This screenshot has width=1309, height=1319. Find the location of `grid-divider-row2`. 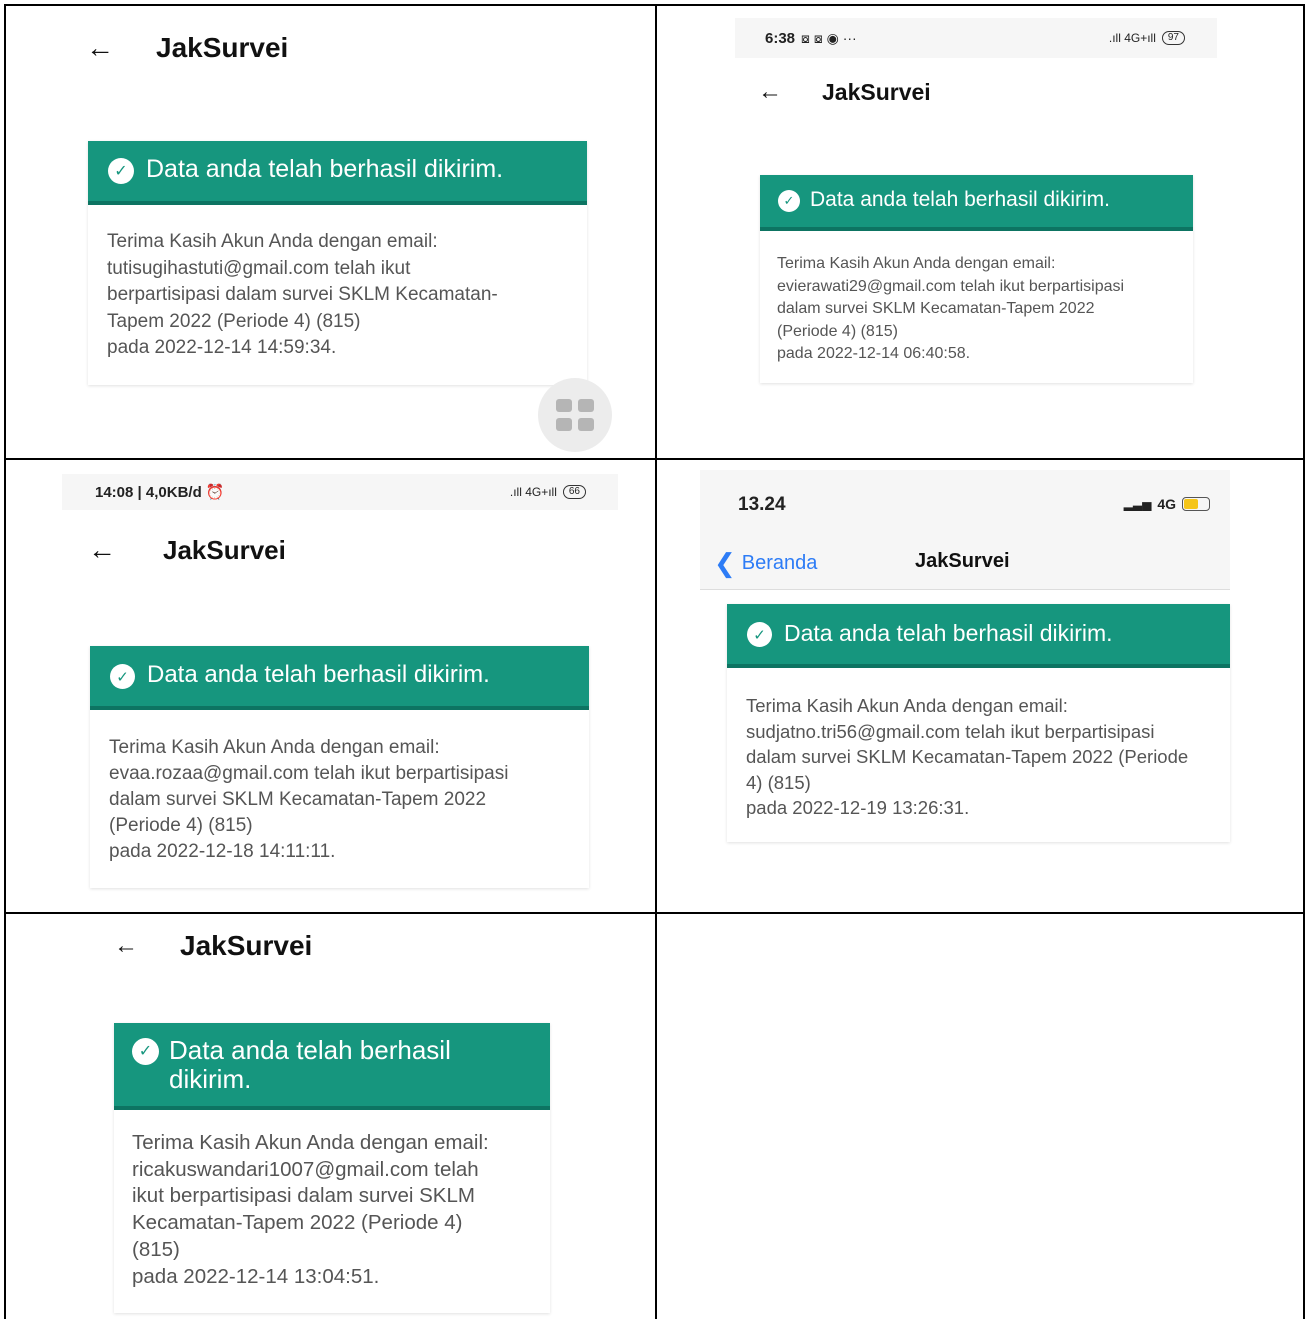

grid-divider-row2 is located at coordinates (654, 913).